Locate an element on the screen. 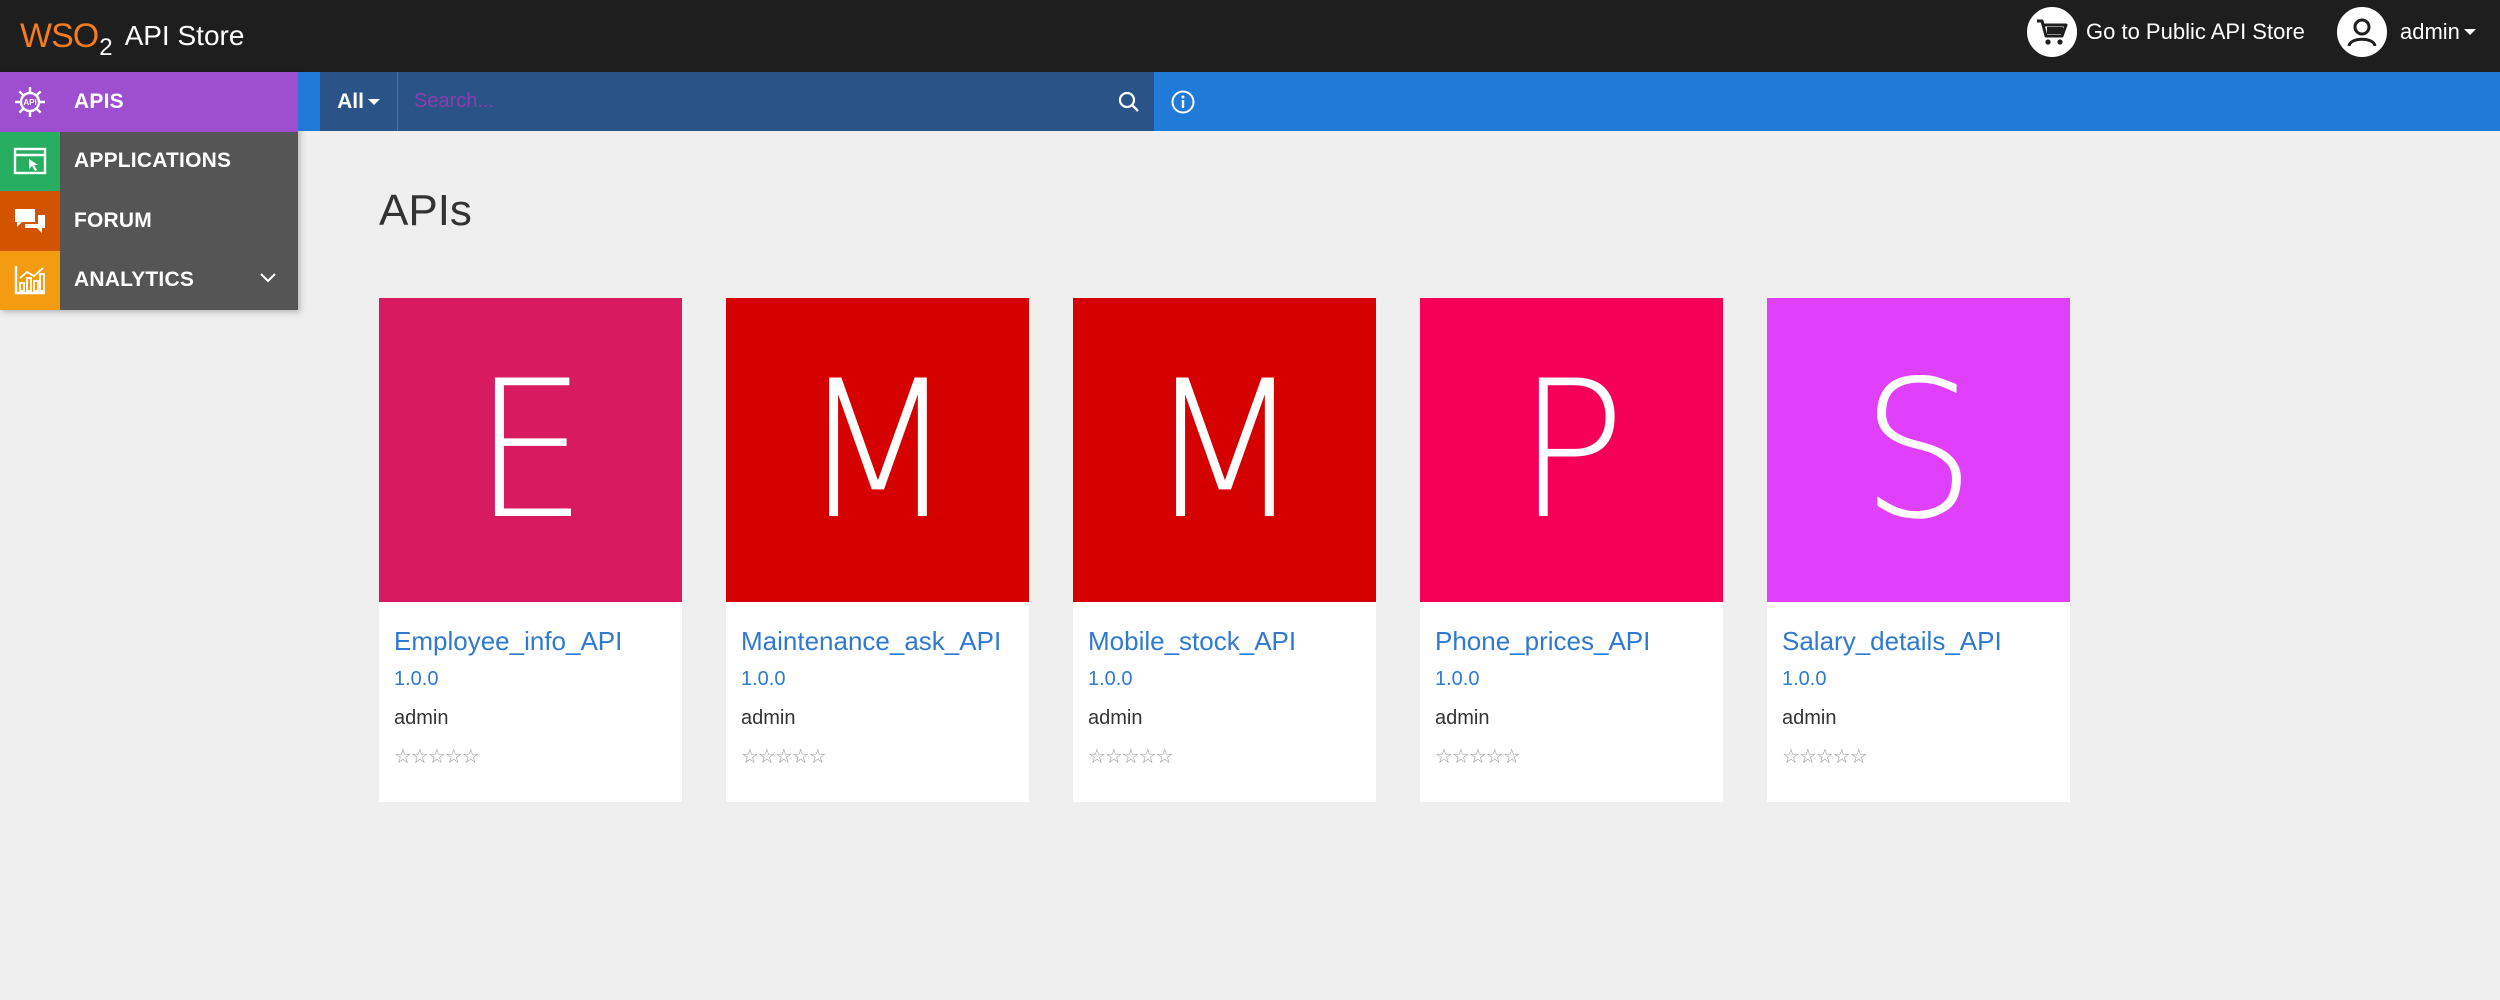 The height and width of the screenshot is (1000, 2500). api-card: M Mobile_stock_API 1.0.0 admin ☆☆☆☆☆ is located at coordinates (1224, 550).